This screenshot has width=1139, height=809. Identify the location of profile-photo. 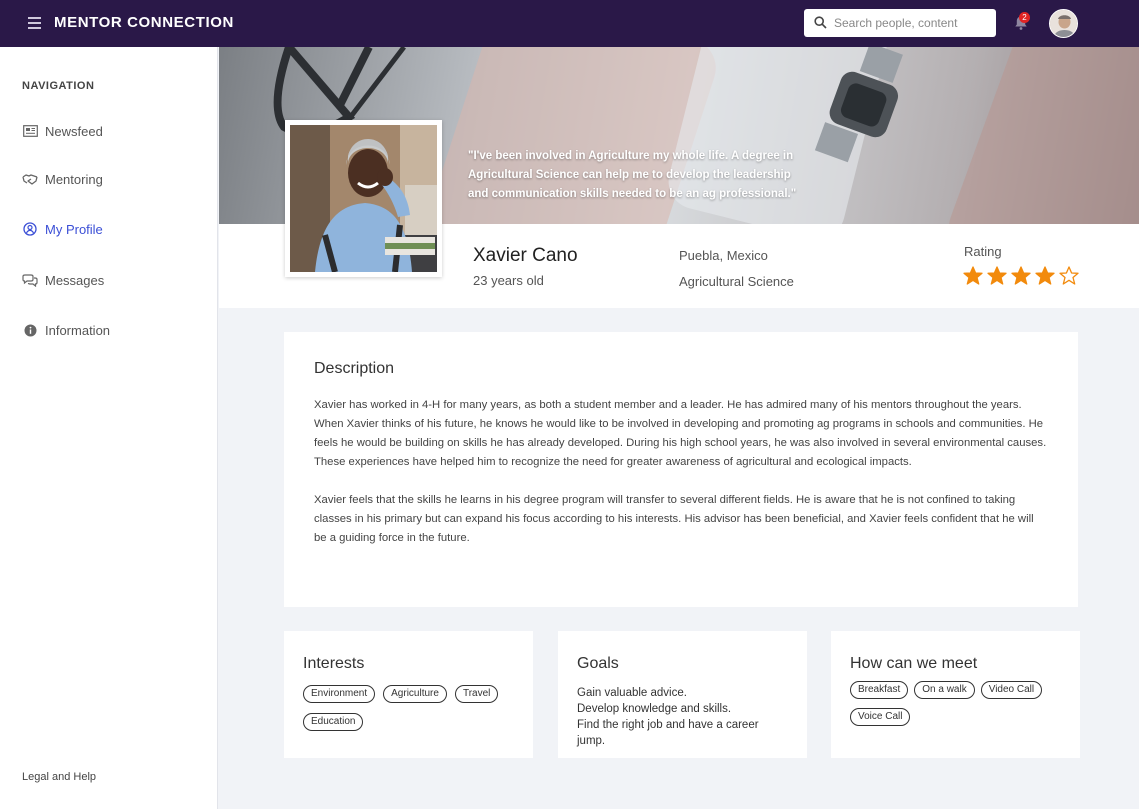
(363, 198).